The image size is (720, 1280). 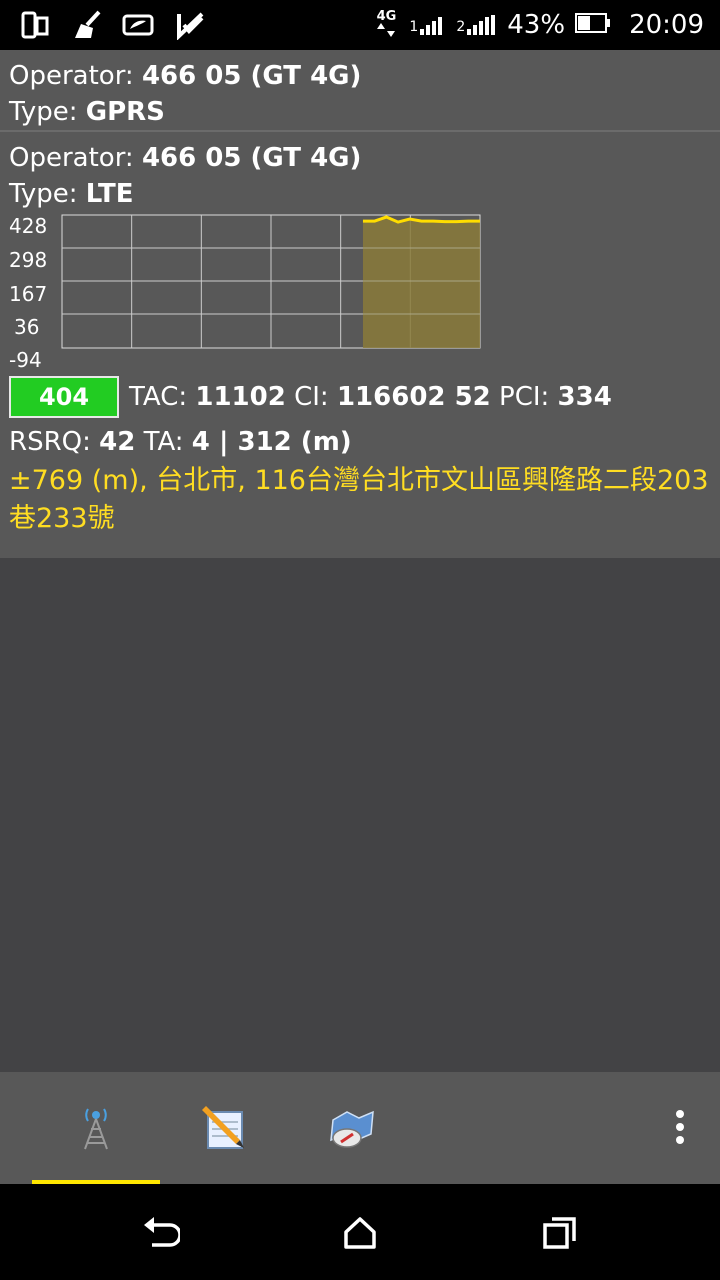 What do you see at coordinates (359, 499) in the screenshot?
I see `location-address: ±769 (m), 台北市, 116台灣台北市文山區興隆路二段203巷233號` at bounding box center [359, 499].